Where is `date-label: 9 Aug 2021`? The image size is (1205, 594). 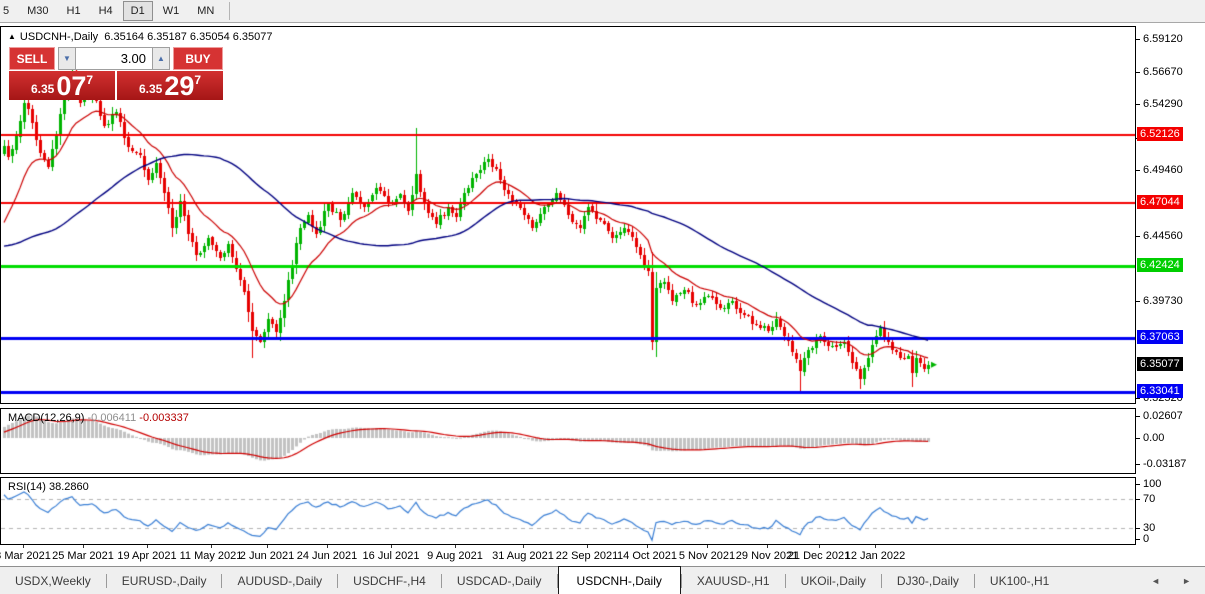
date-label: 9 Aug 2021 is located at coordinates (455, 556).